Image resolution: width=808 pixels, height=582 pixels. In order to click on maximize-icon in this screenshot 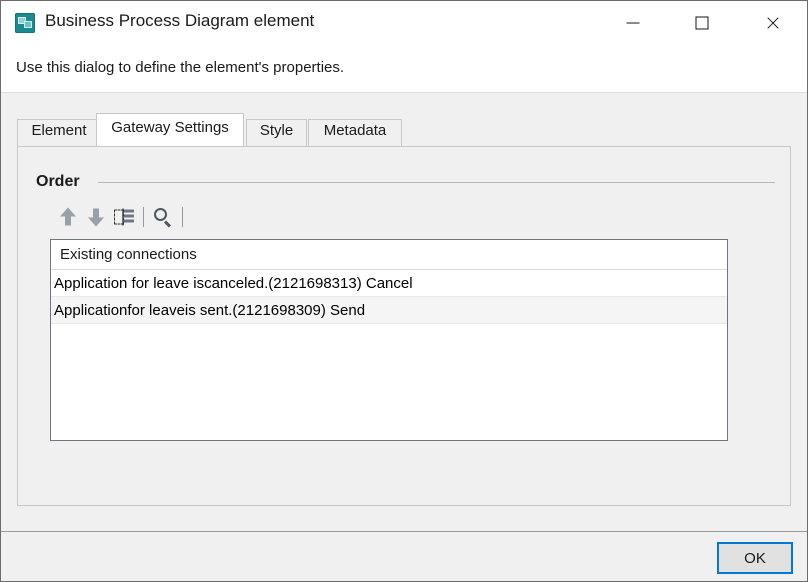, I will do `click(702, 22)`.